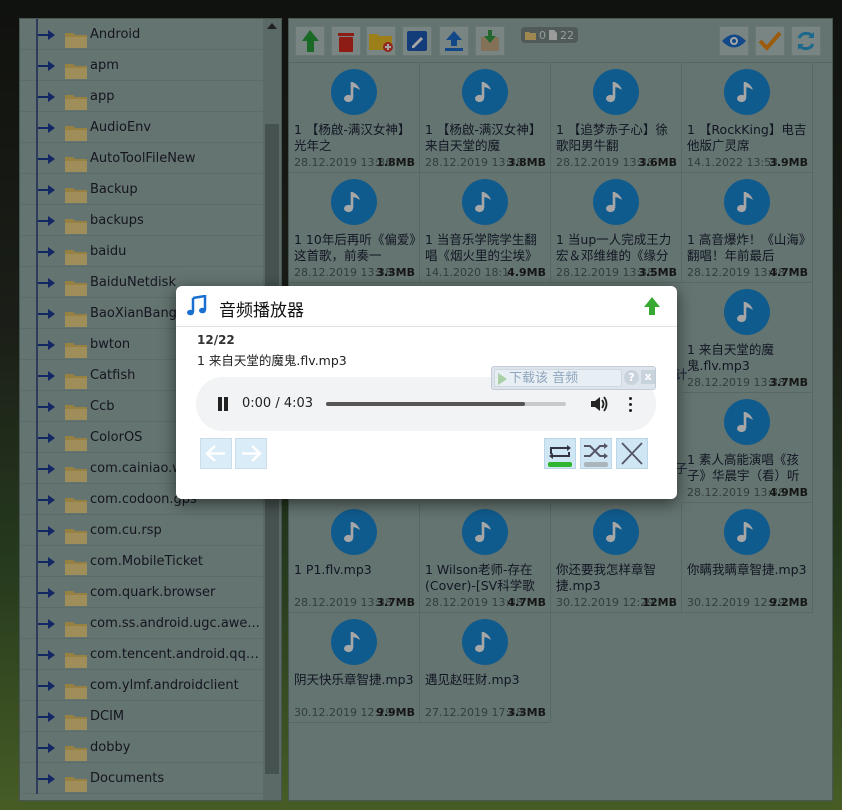 Image resolution: width=842 pixels, height=810 pixels. I want to click on repeat-mode-button, so click(560, 453).